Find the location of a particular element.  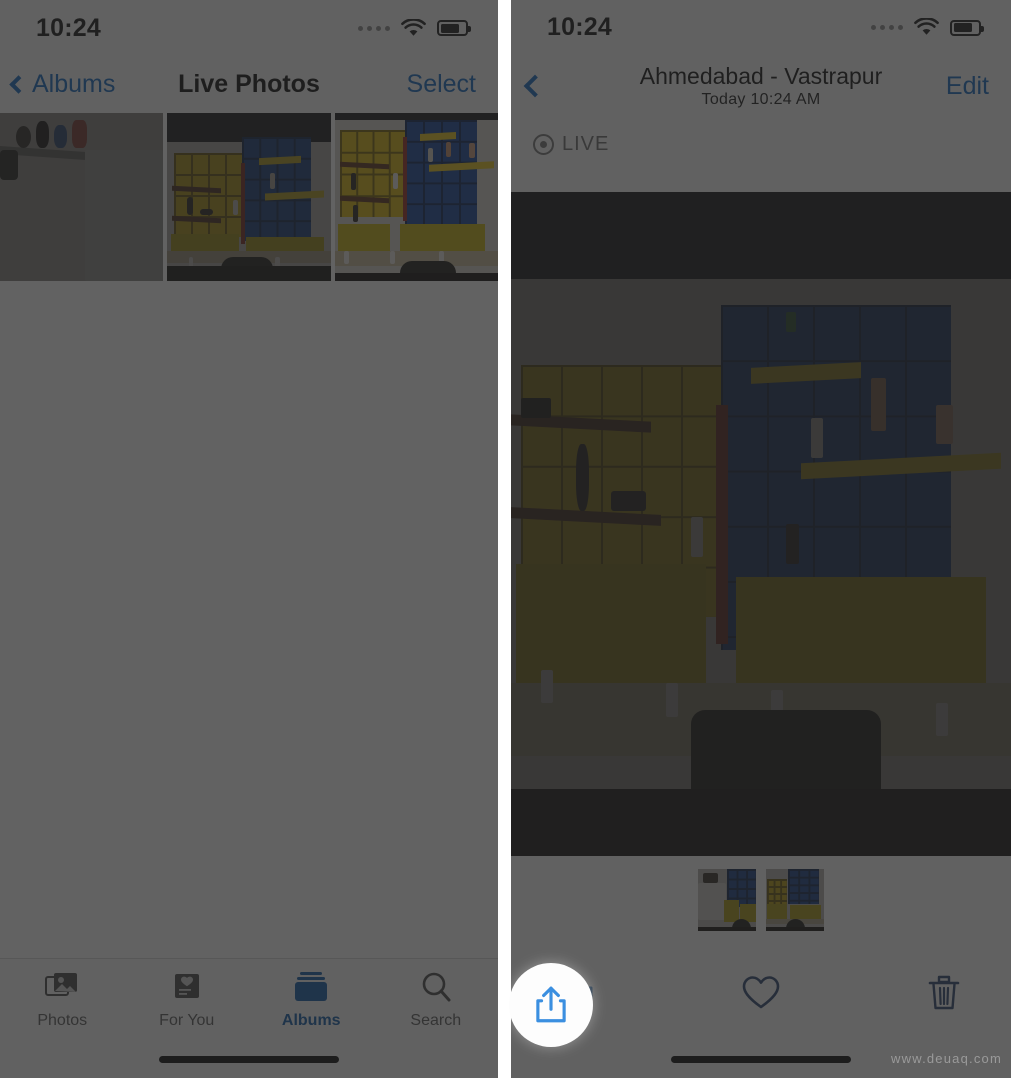

tab-photos: Photos is located at coordinates (62, 999).